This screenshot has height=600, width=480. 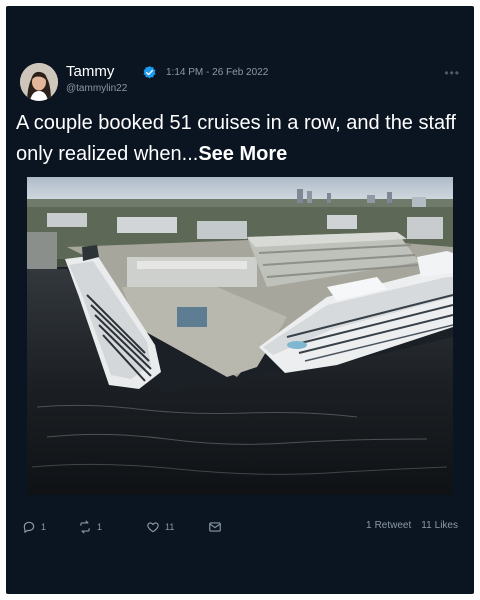 I want to click on retweet-icon, so click(x=85, y=527).